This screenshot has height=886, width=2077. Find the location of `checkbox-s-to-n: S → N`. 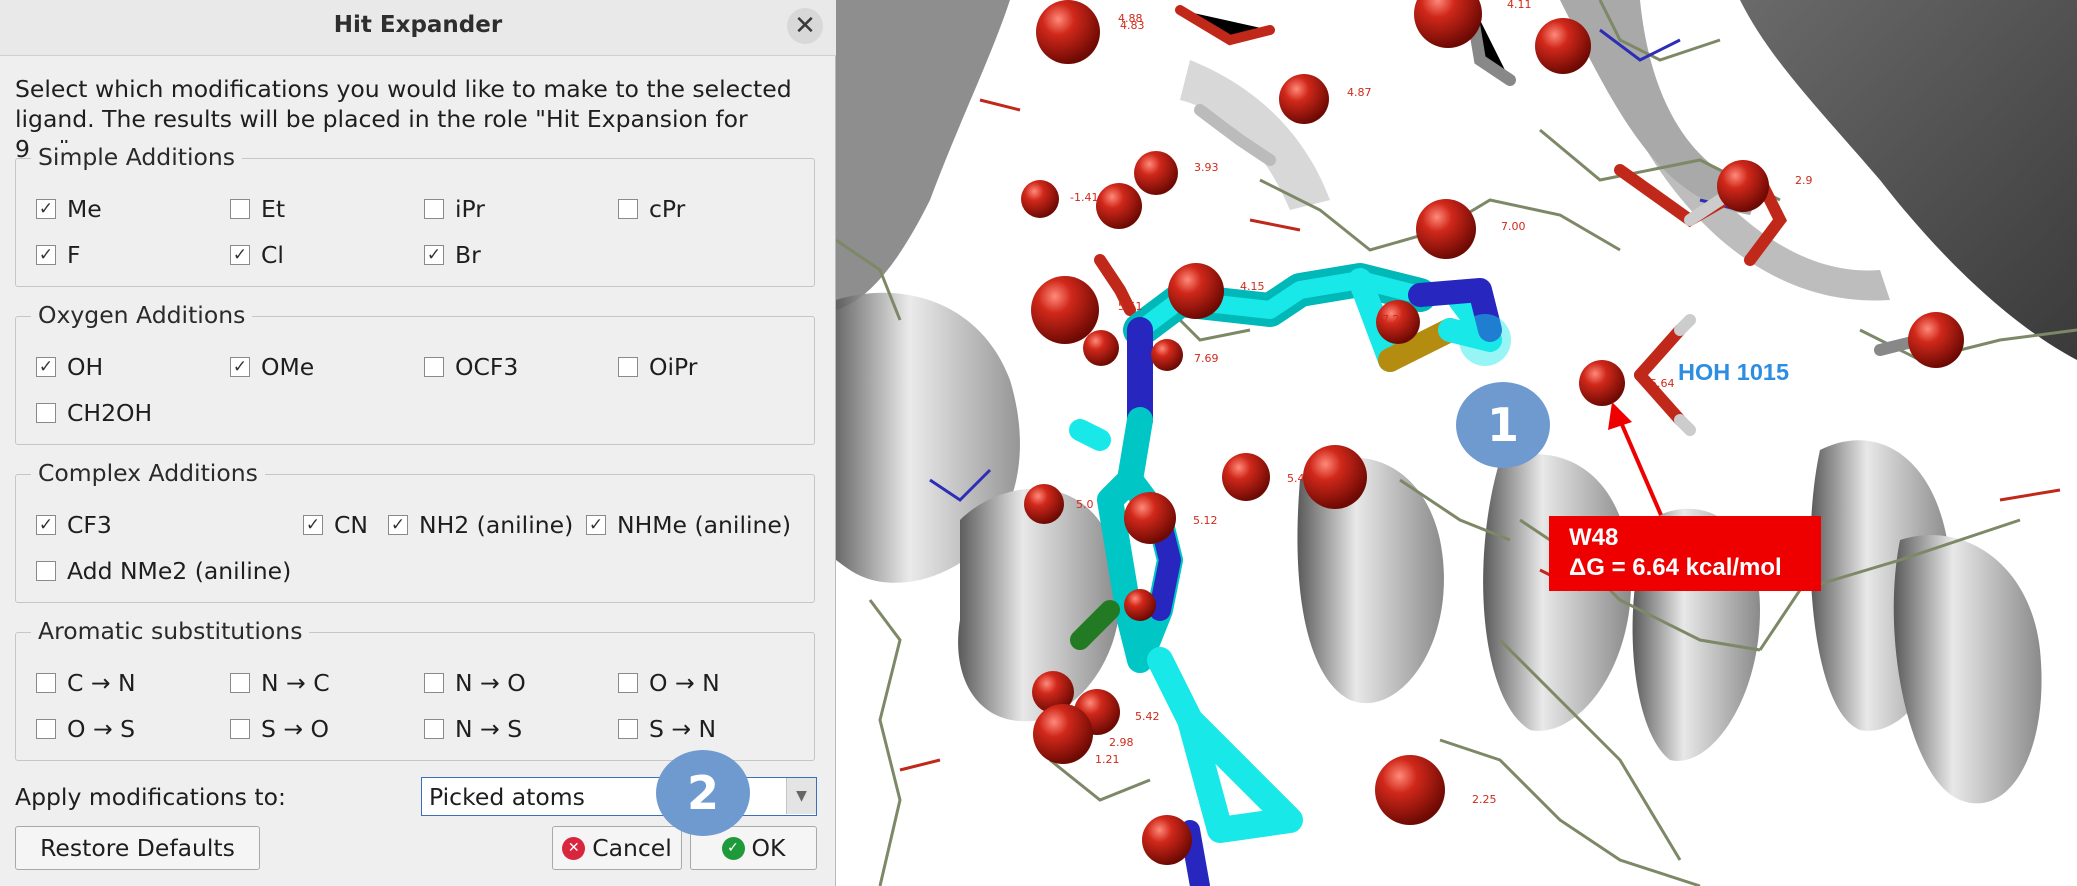

checkbox-s-to-n: S → N is located at coordinates (667, 729).